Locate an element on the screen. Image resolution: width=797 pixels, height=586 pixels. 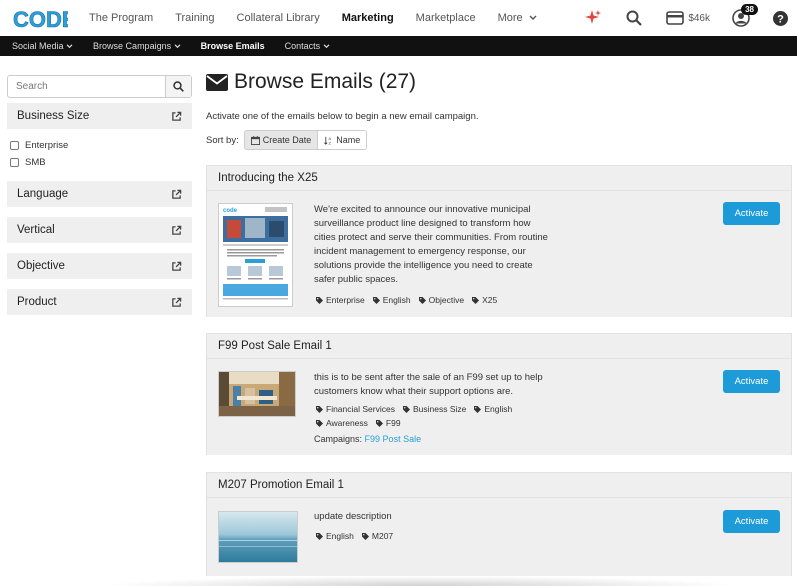
subnav-social-media-label: Social Media is located at coordinates (38, 46).